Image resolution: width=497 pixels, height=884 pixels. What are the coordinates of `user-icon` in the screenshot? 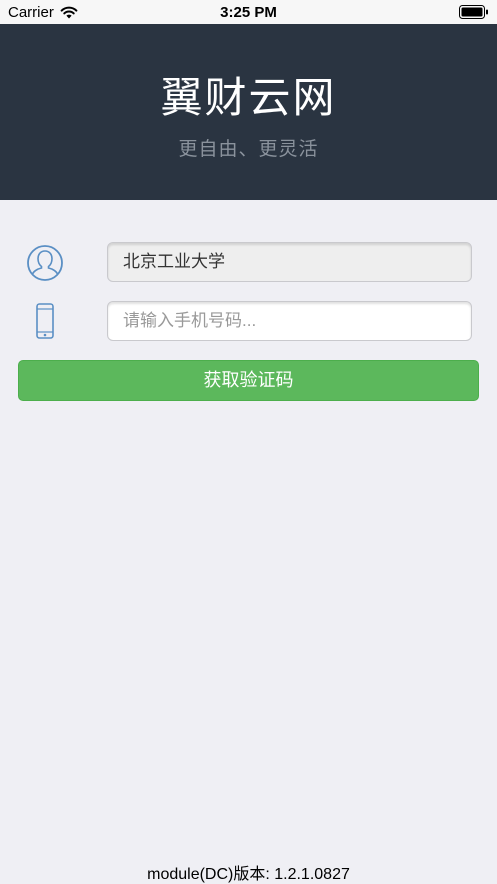 It's located at (45, 263).